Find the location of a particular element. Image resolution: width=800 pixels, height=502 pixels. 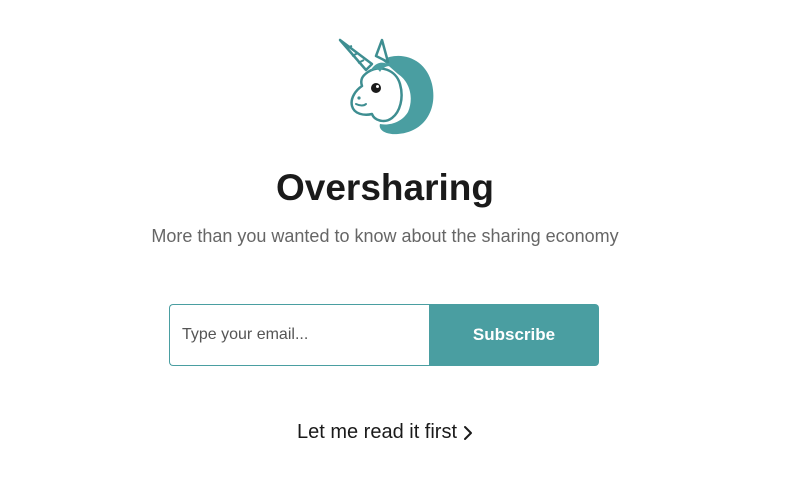

page-title: Oversharing is located at coordinates (385, 187).